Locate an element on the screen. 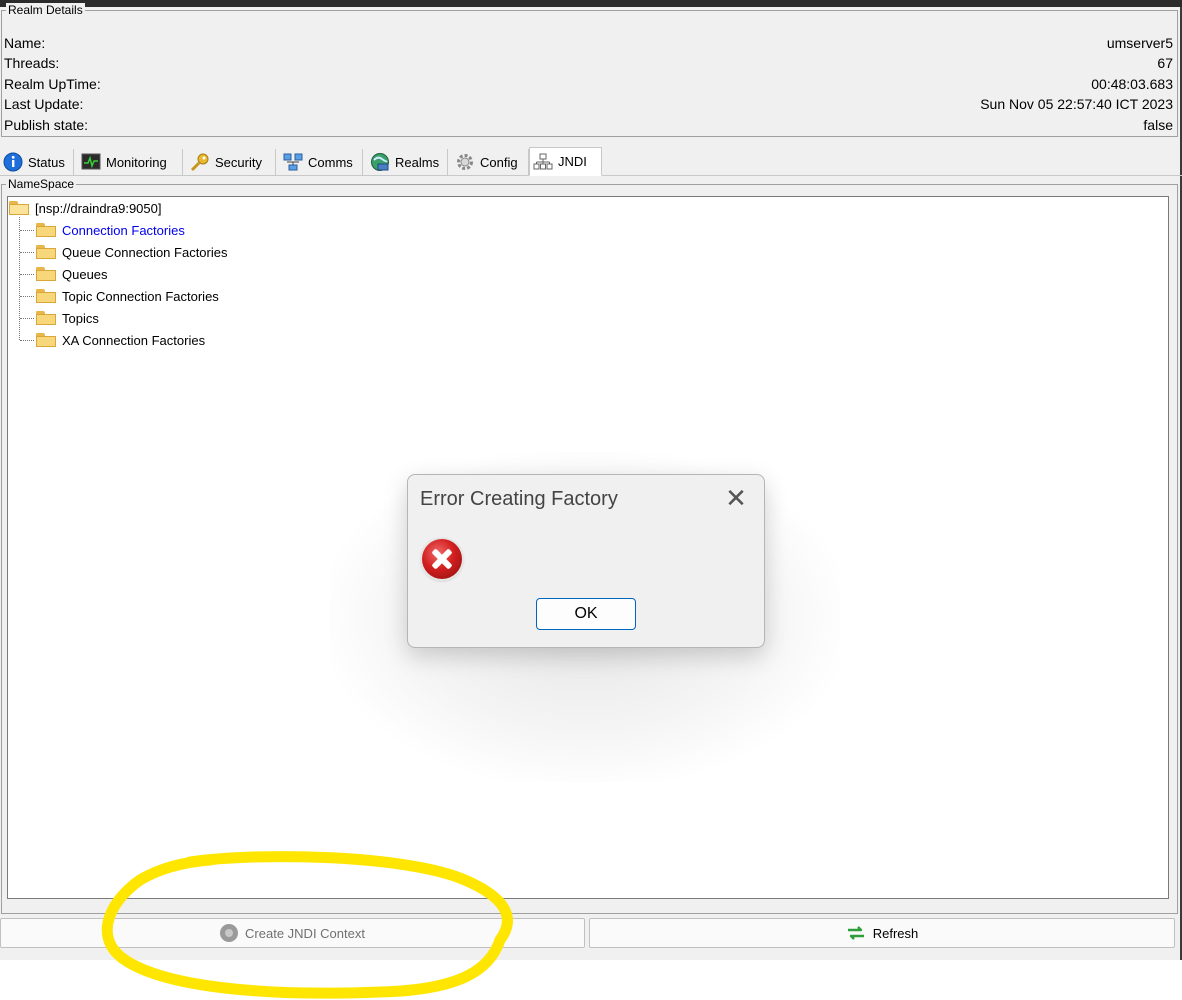  realm-label: Realm UpTime: is located at coordinates (52, 84).